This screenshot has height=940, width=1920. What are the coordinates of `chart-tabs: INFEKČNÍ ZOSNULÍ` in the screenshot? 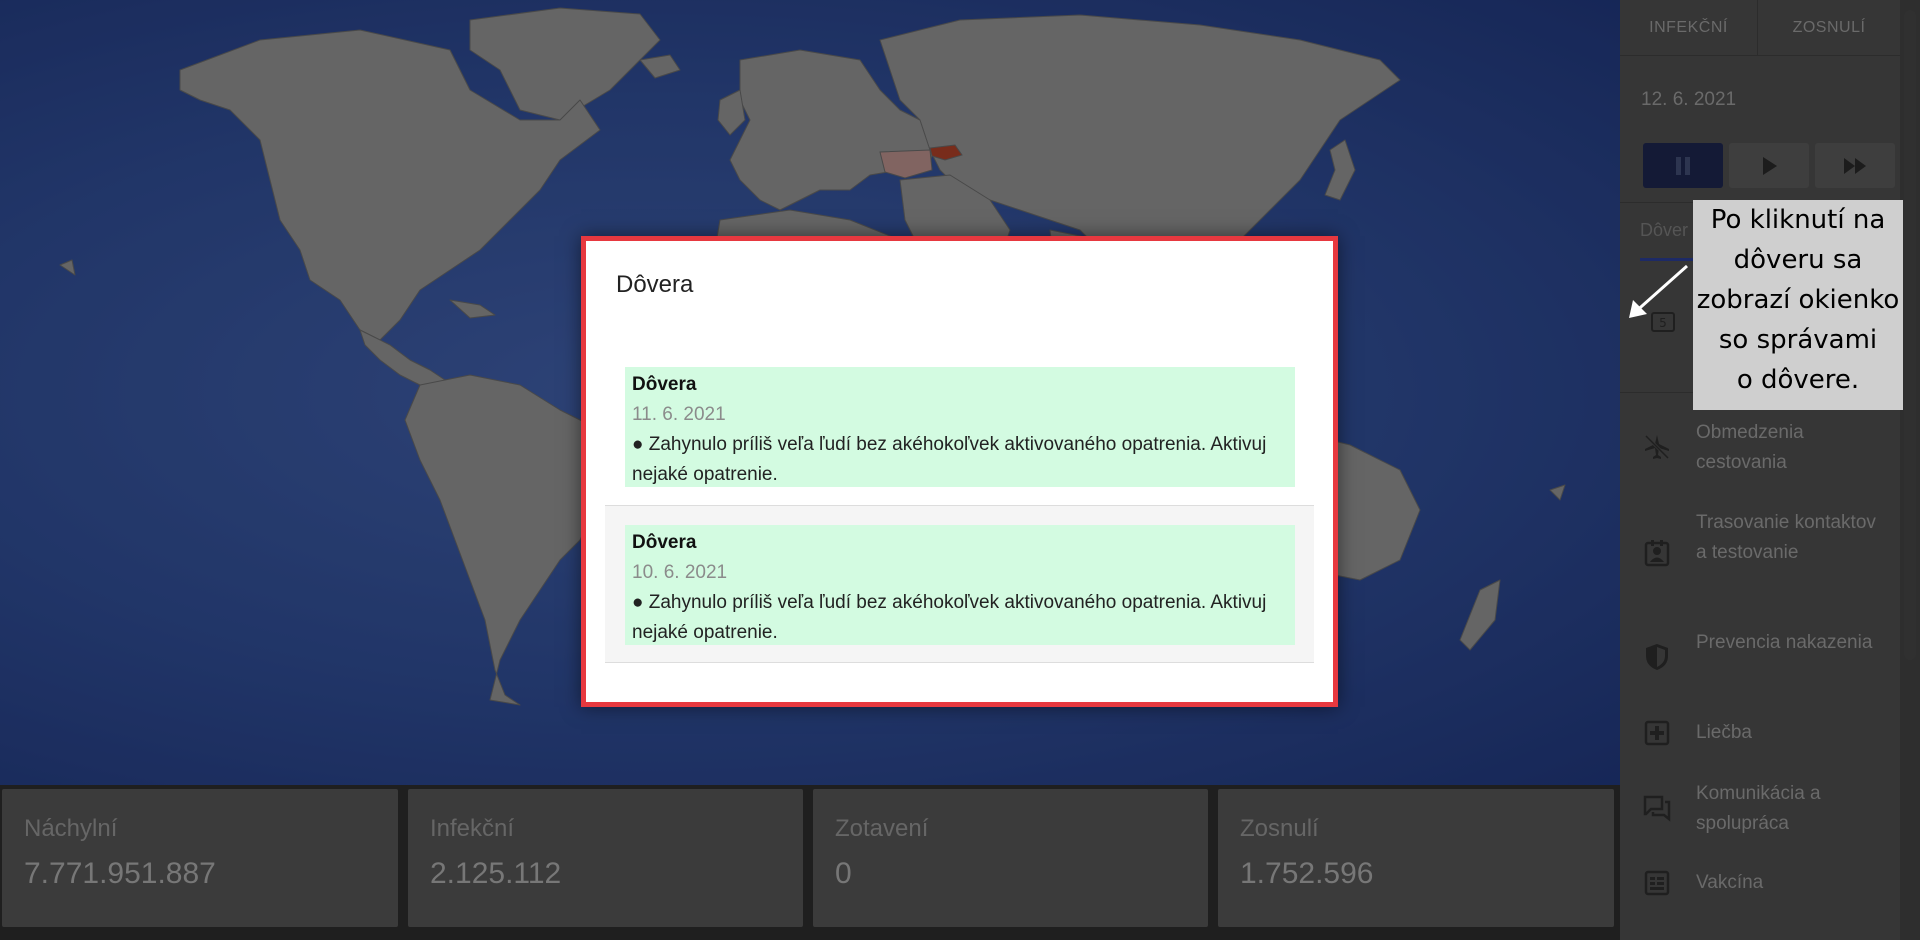 It's located at (1760, 28).